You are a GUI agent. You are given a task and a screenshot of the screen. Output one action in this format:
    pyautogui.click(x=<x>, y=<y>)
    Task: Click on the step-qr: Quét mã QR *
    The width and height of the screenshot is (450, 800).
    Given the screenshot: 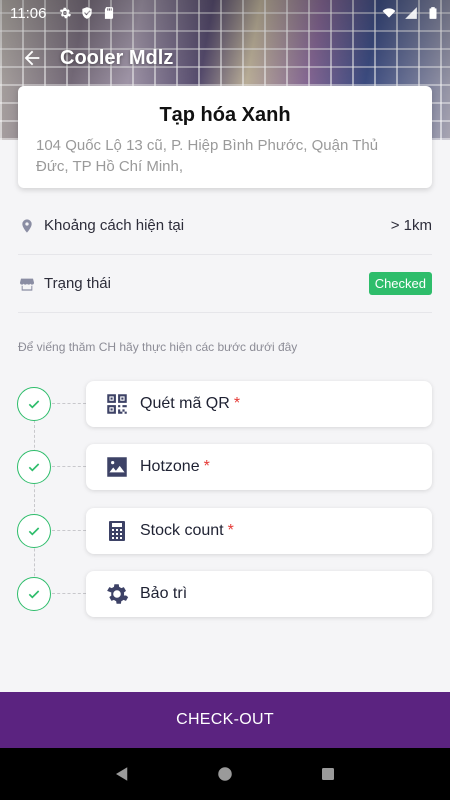 What is the action you would take?
    pyautogui.click(x=224, y=404)
    